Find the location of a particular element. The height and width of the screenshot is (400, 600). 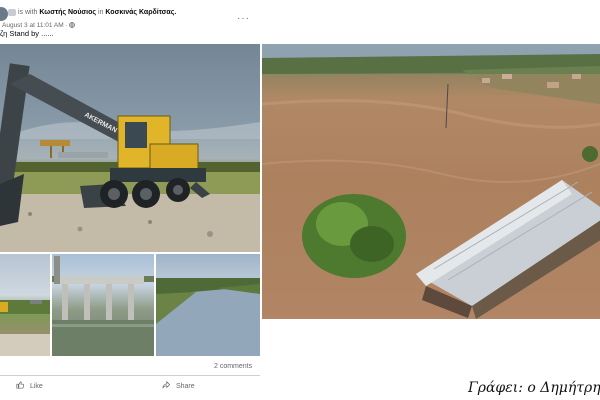

location-link: Κοσκινάς Καρδίτσας. is located at coordinates (140, 12).